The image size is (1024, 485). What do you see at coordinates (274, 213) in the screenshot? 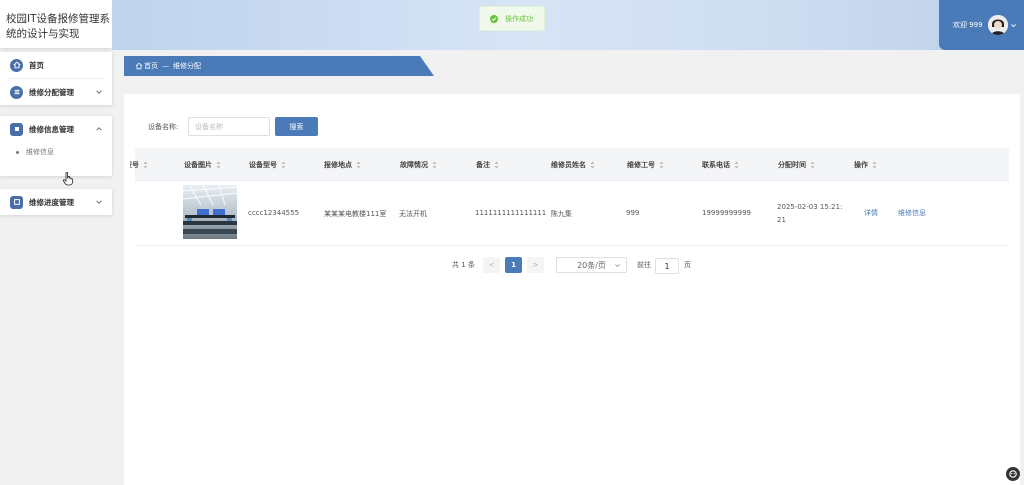
I see `cell-model: cccc12344555` at bounding box center [274, 213].